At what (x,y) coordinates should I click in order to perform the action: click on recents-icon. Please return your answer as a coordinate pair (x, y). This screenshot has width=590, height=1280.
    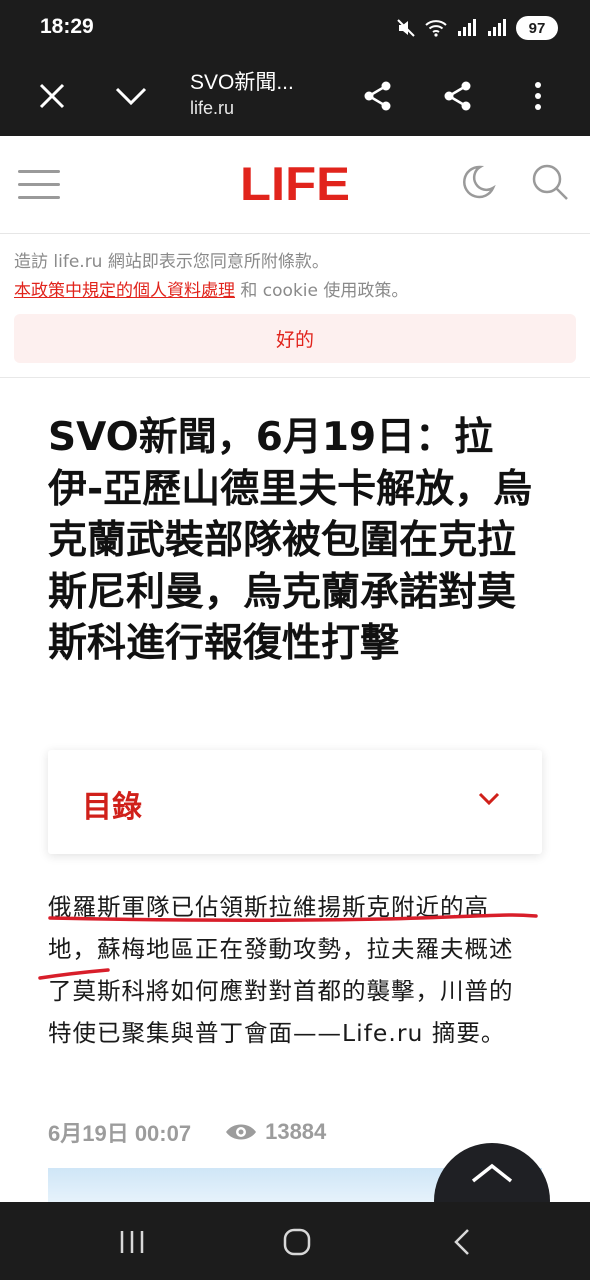
    Looking at the image, I should click on (132, 1242).